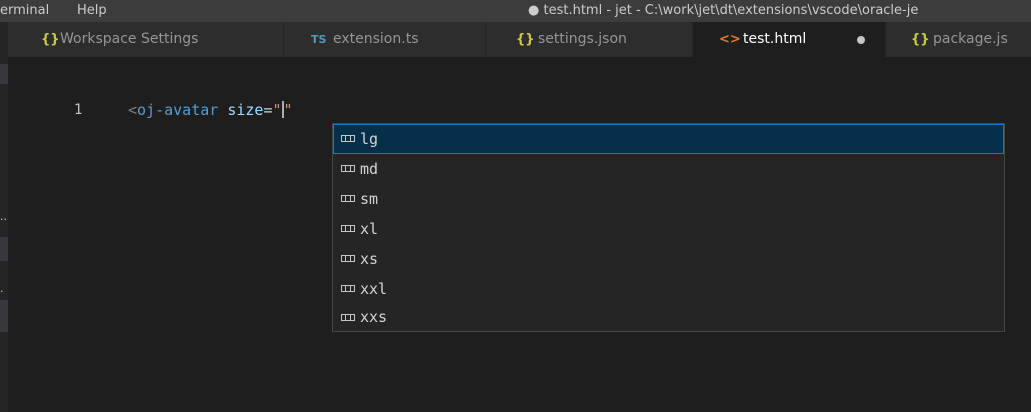 The image size is (1031, 412). Describe the element at coordinates (582, 39) in the screenshot. I see `tab-label: settings.json` at that location.